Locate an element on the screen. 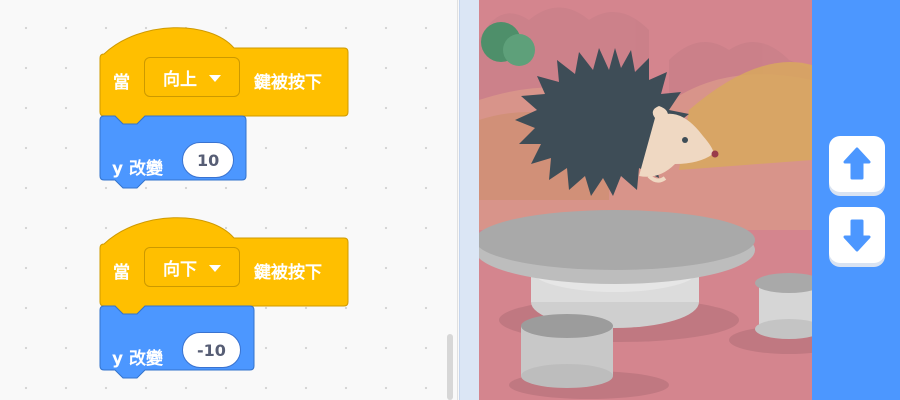 Image resolution: width=900 pixels, height=400 pixels. key-dropdown: 向下 is located at coordinates (192, 267).